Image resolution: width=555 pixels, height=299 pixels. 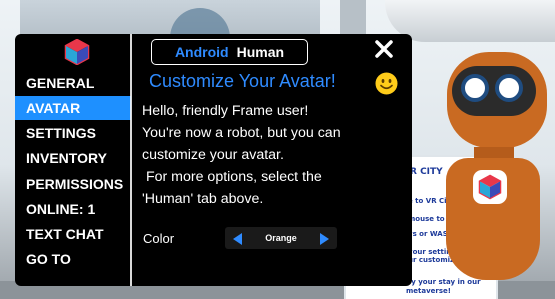 I want to click on sidebar-item-inventory: INVENTORY, so click(x=73, y=158).